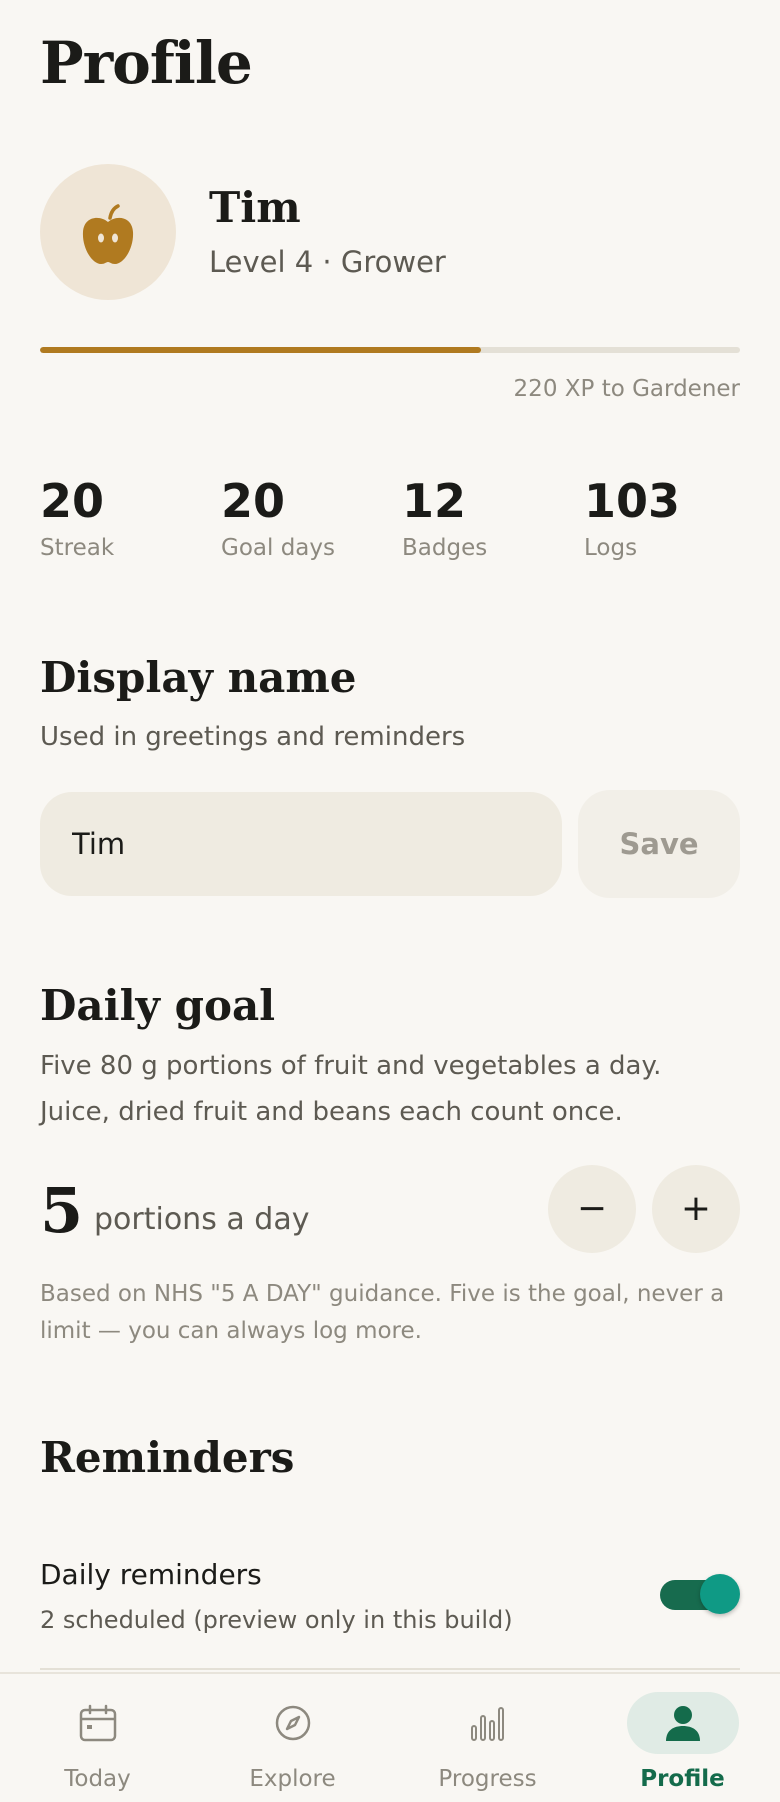  What do you see at coordinates (306, 517) in the screenshot?
I see `stat-goal-days: 20 Goal days` at bounding box center [306, 517].